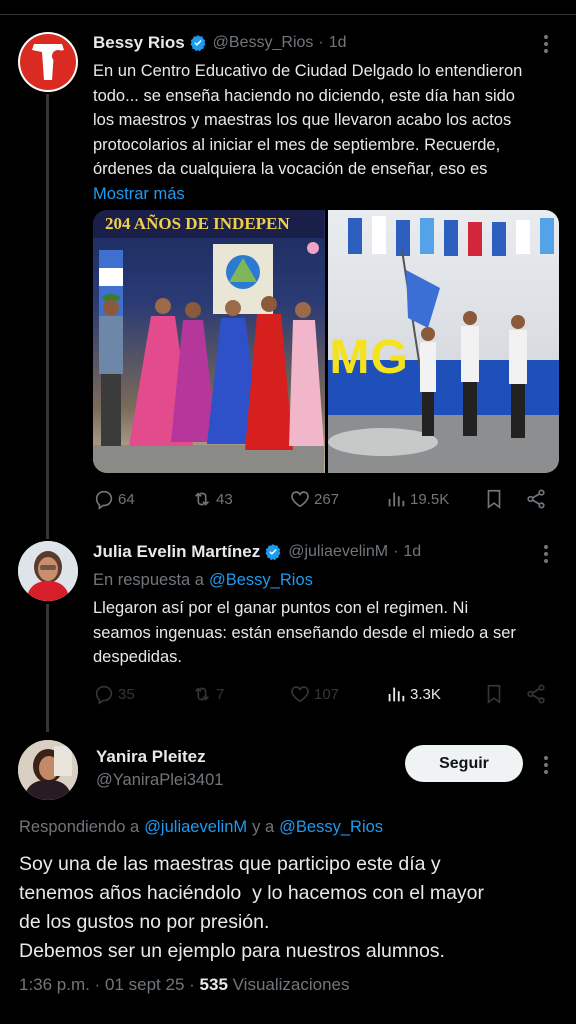 This screenshot has width=576, height=1024. I want to click on banner-text: 204 AÑOS DE INDEPEN, so click(197, 223).